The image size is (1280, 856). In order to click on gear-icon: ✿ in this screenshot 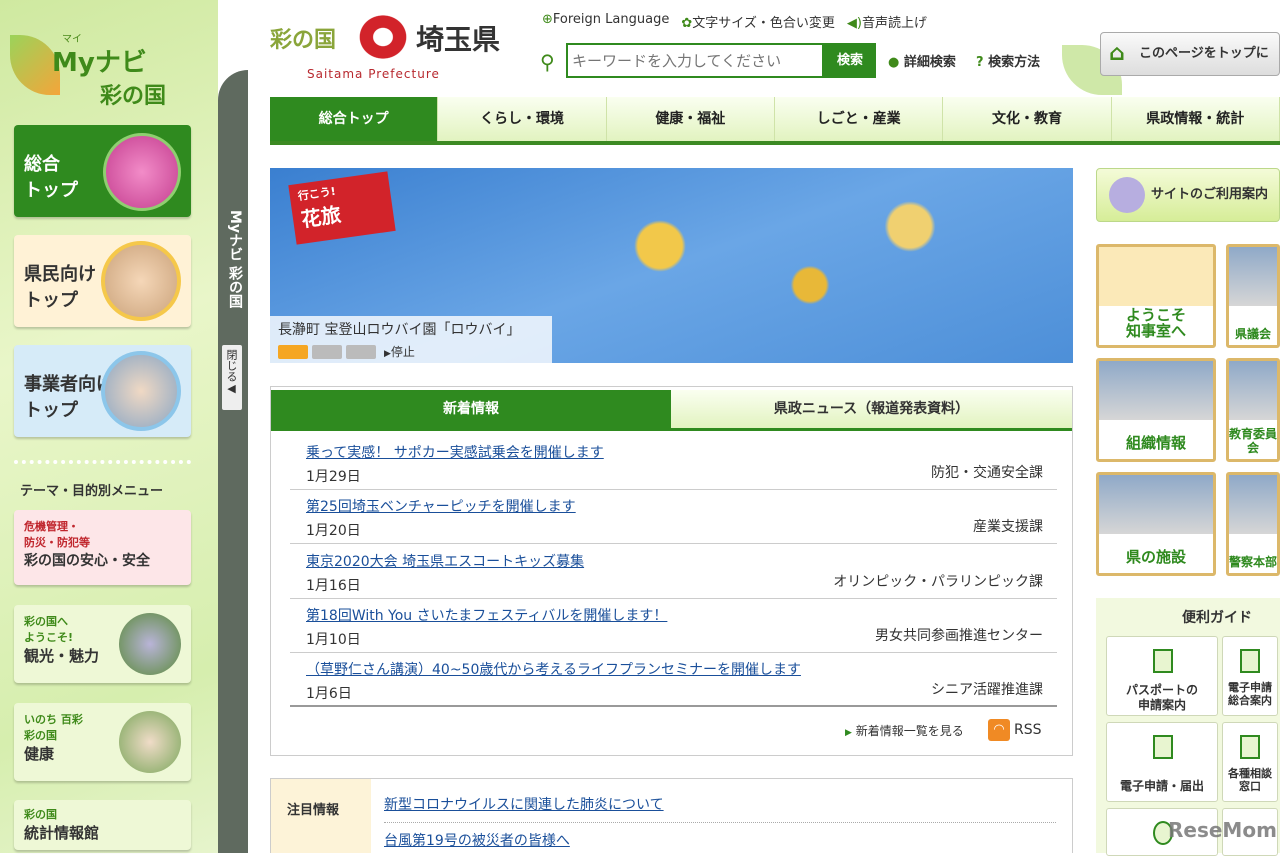, I will do `click(687, 23)`.